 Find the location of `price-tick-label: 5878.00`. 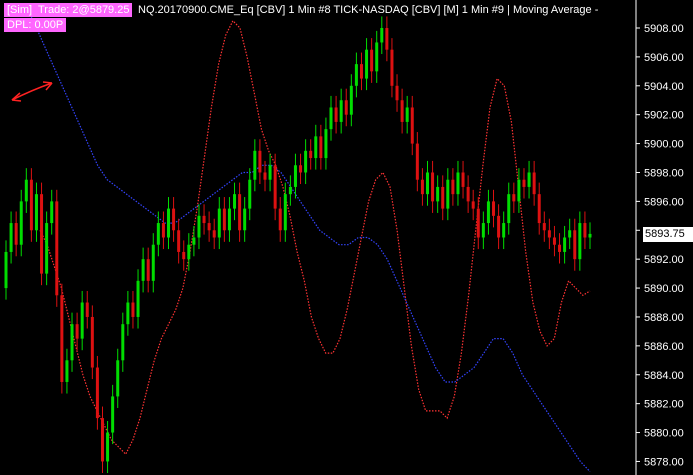

price-tick-label: 5878.00 is located at coordinates (664, 462).